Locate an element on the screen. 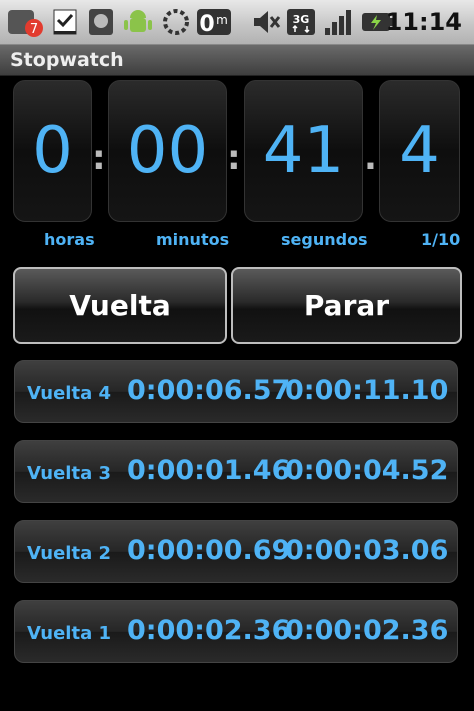 The width and height of the screenshot is (474, 711). svg-text: m is located at coordinates (222, 20).